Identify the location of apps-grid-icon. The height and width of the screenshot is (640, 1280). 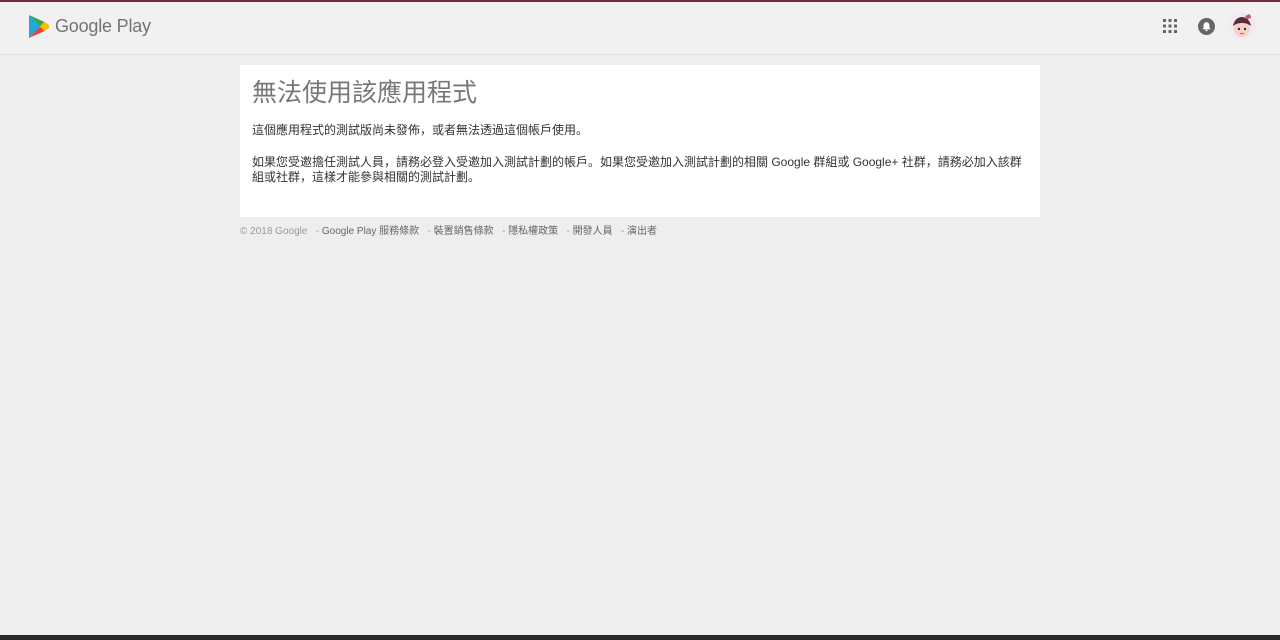
(1170, 26).